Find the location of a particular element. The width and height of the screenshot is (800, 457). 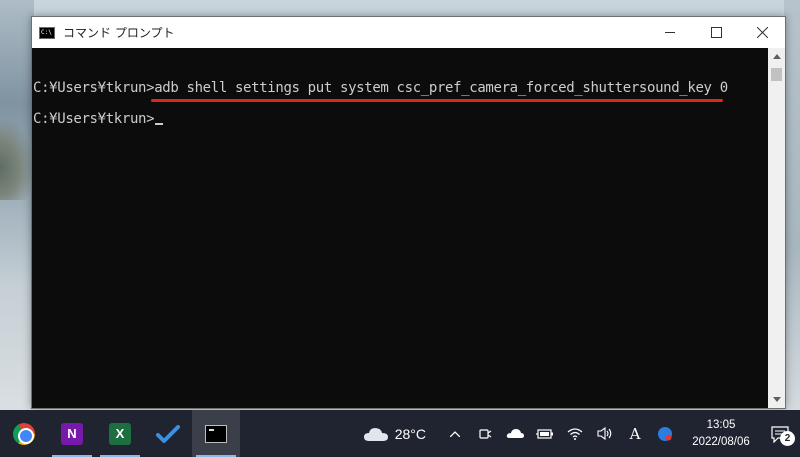

console-line-2: C:¥Users¥tkrun> is located at coordinates (98, 119).